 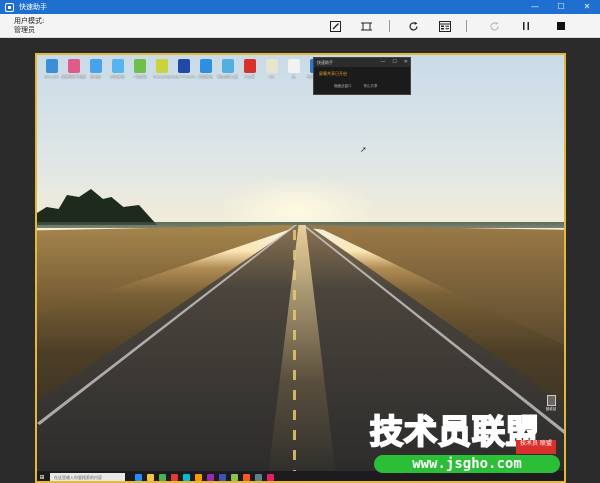 I want to click on toolbar: 用户模式: 管理员, so click(x=300, y=26).